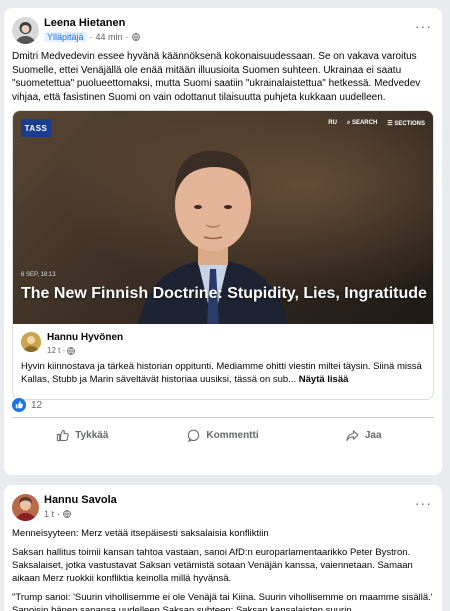 The image size is (450, 611). What do you see at coordinates (38, 275) in the screenshot?
I see `article-date: 6 SEP, 18:13` at bounding box center [38, 275].